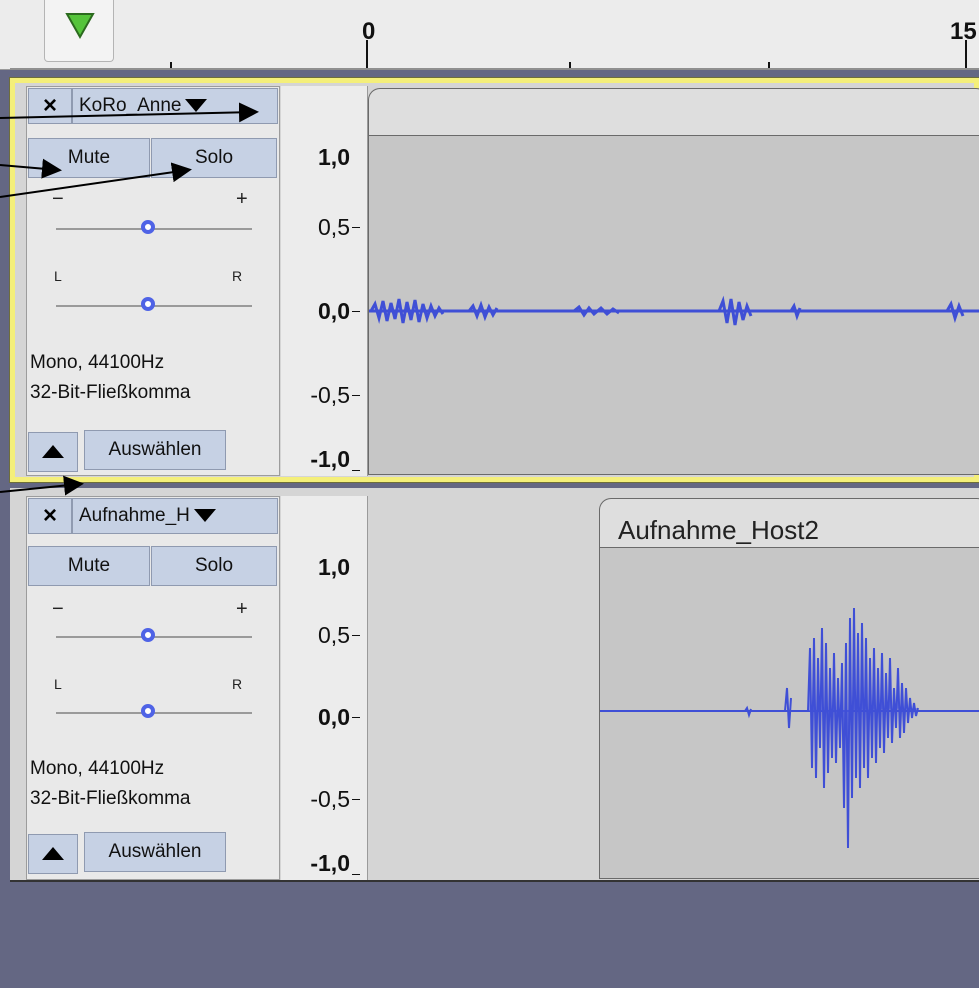 The height and width of the screenshot is (988, 979). What do you see at coordinates (129, 112) in the screenshot?
I see `arrow-to-track-name` at bounding box center [129, 112].